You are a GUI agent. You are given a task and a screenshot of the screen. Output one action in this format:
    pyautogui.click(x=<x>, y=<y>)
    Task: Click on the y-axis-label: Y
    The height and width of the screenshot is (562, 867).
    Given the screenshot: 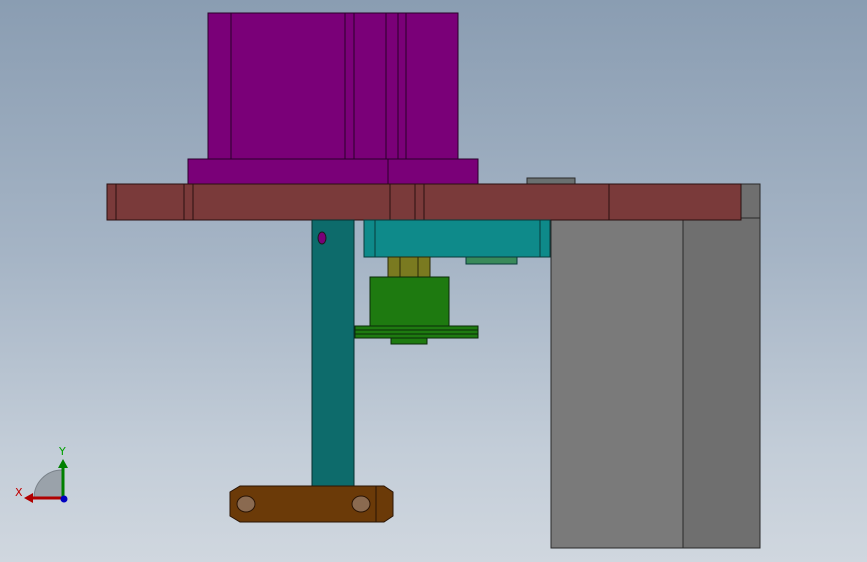 What is the action you would take?
    pyautogui.click(x=62, y=451)
    